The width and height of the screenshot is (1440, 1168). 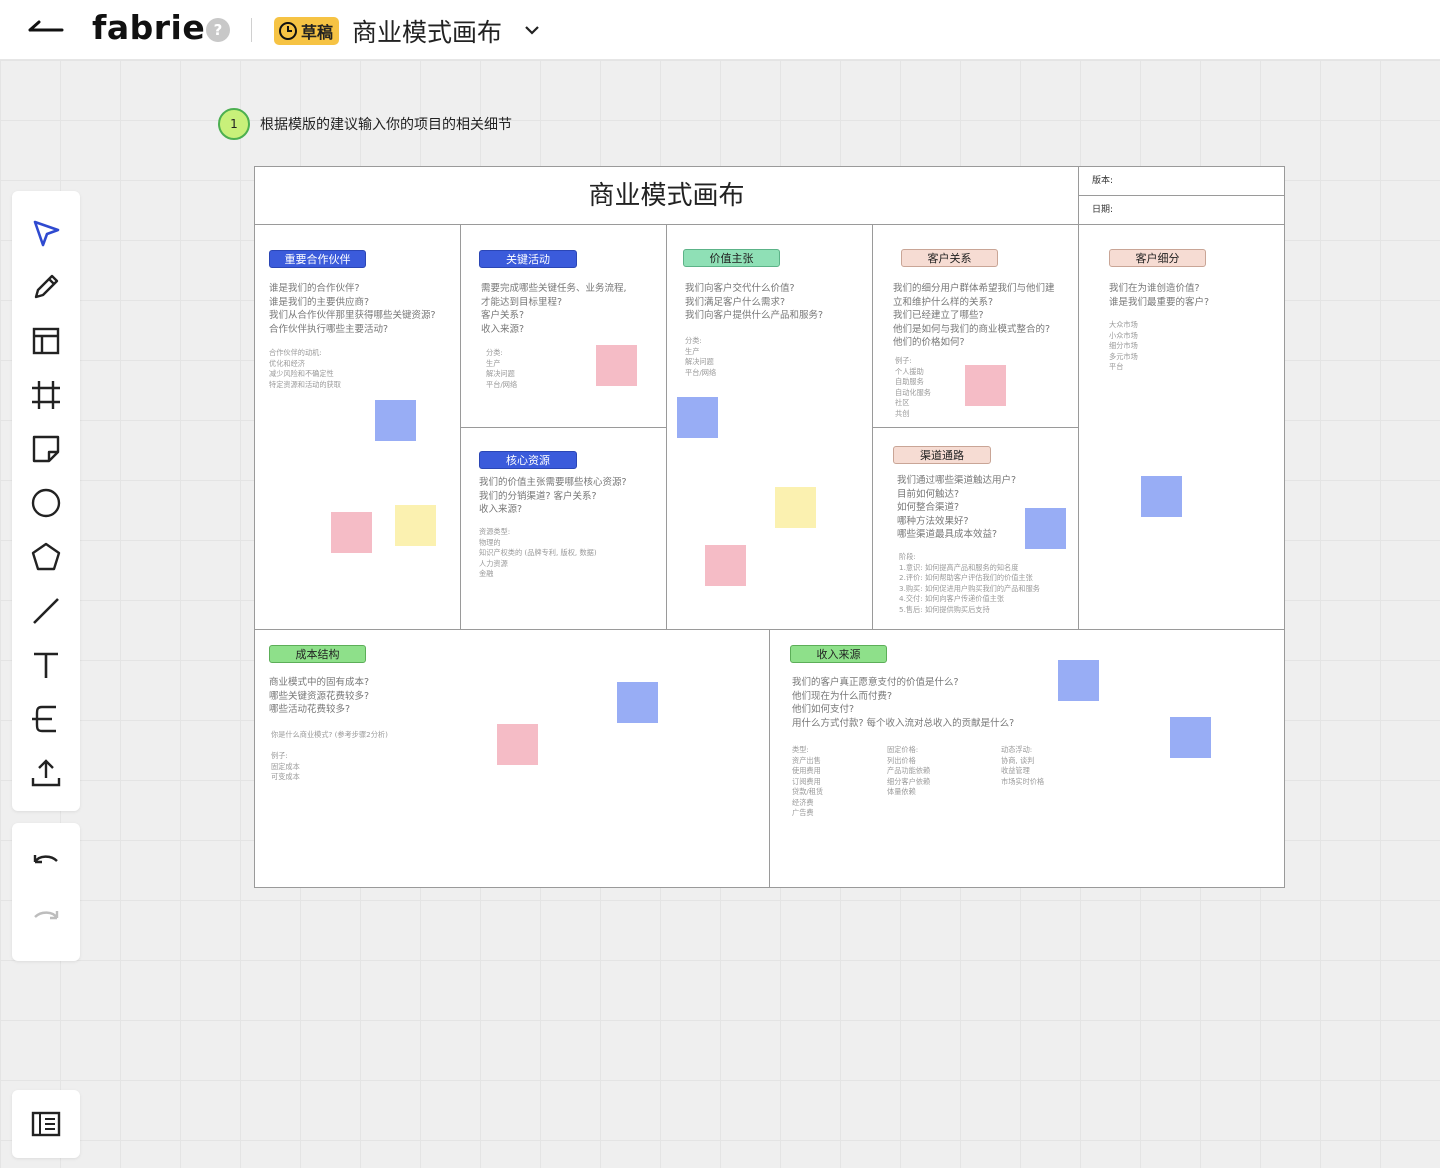 What do you see at coordinates (1182, 181) in the screenshot?
I see `version-field: 版本:` at bounding box center [1182, 181].